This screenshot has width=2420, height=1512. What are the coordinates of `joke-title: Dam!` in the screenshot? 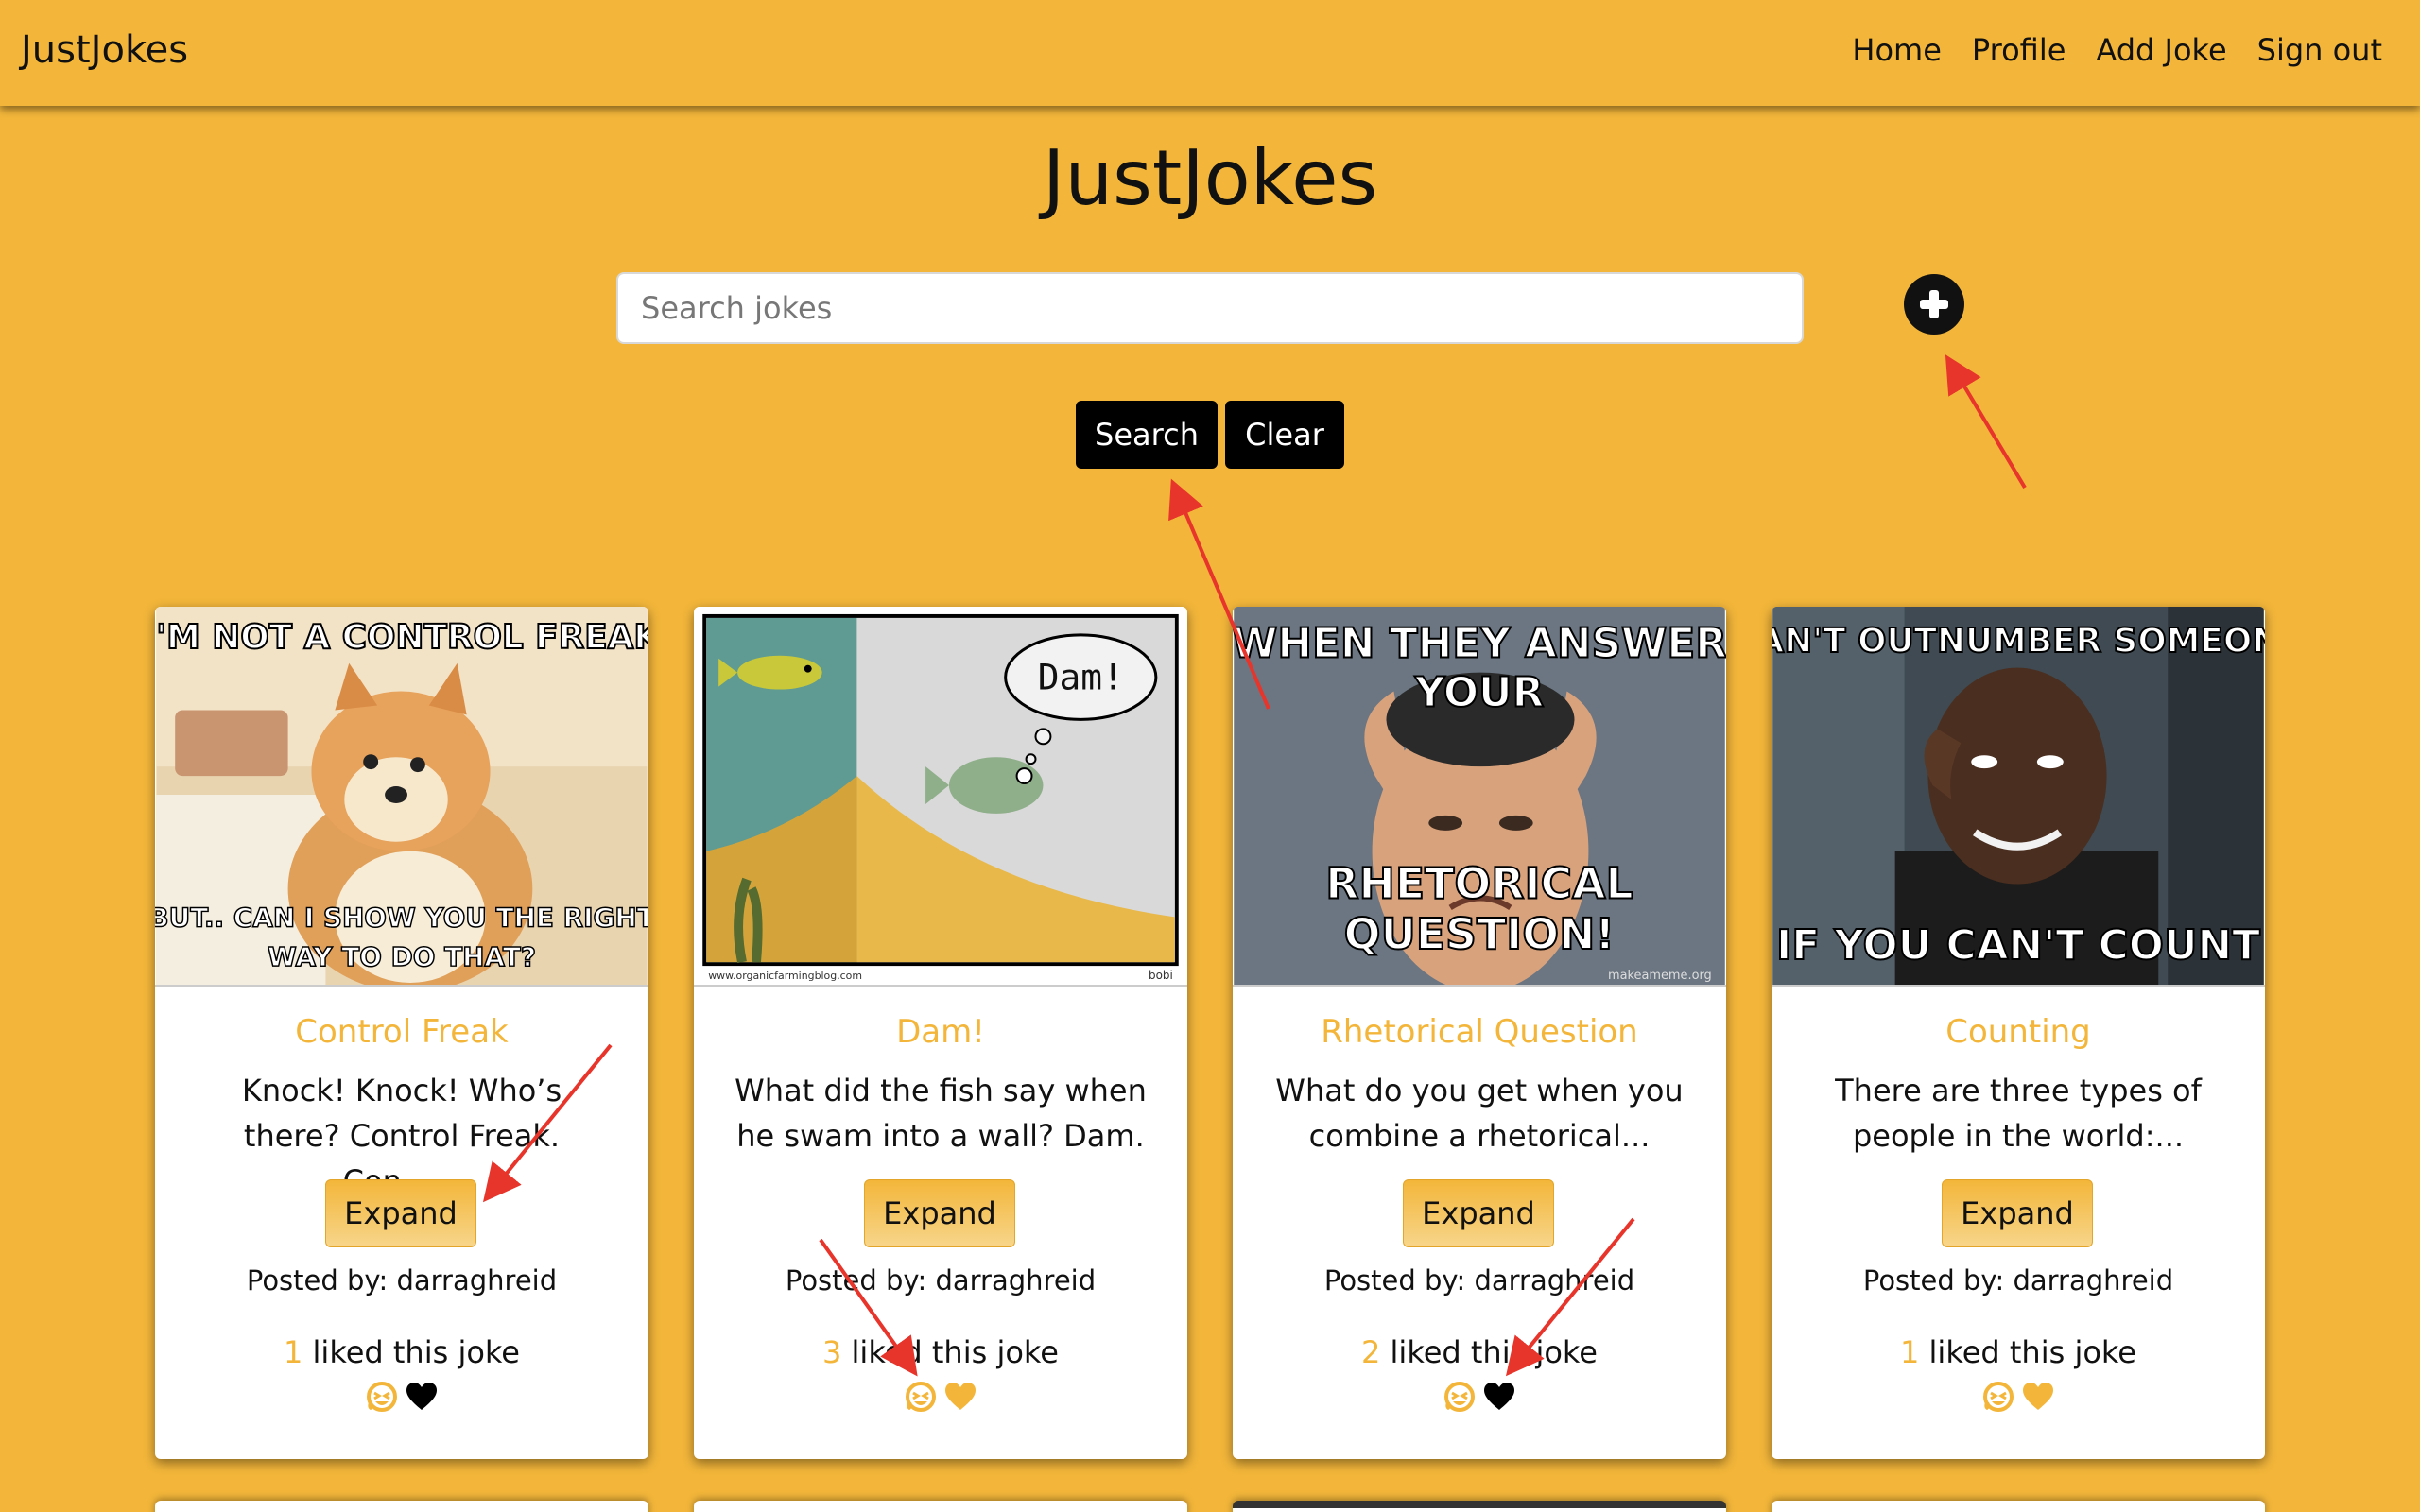 It's located at (941, 1032).